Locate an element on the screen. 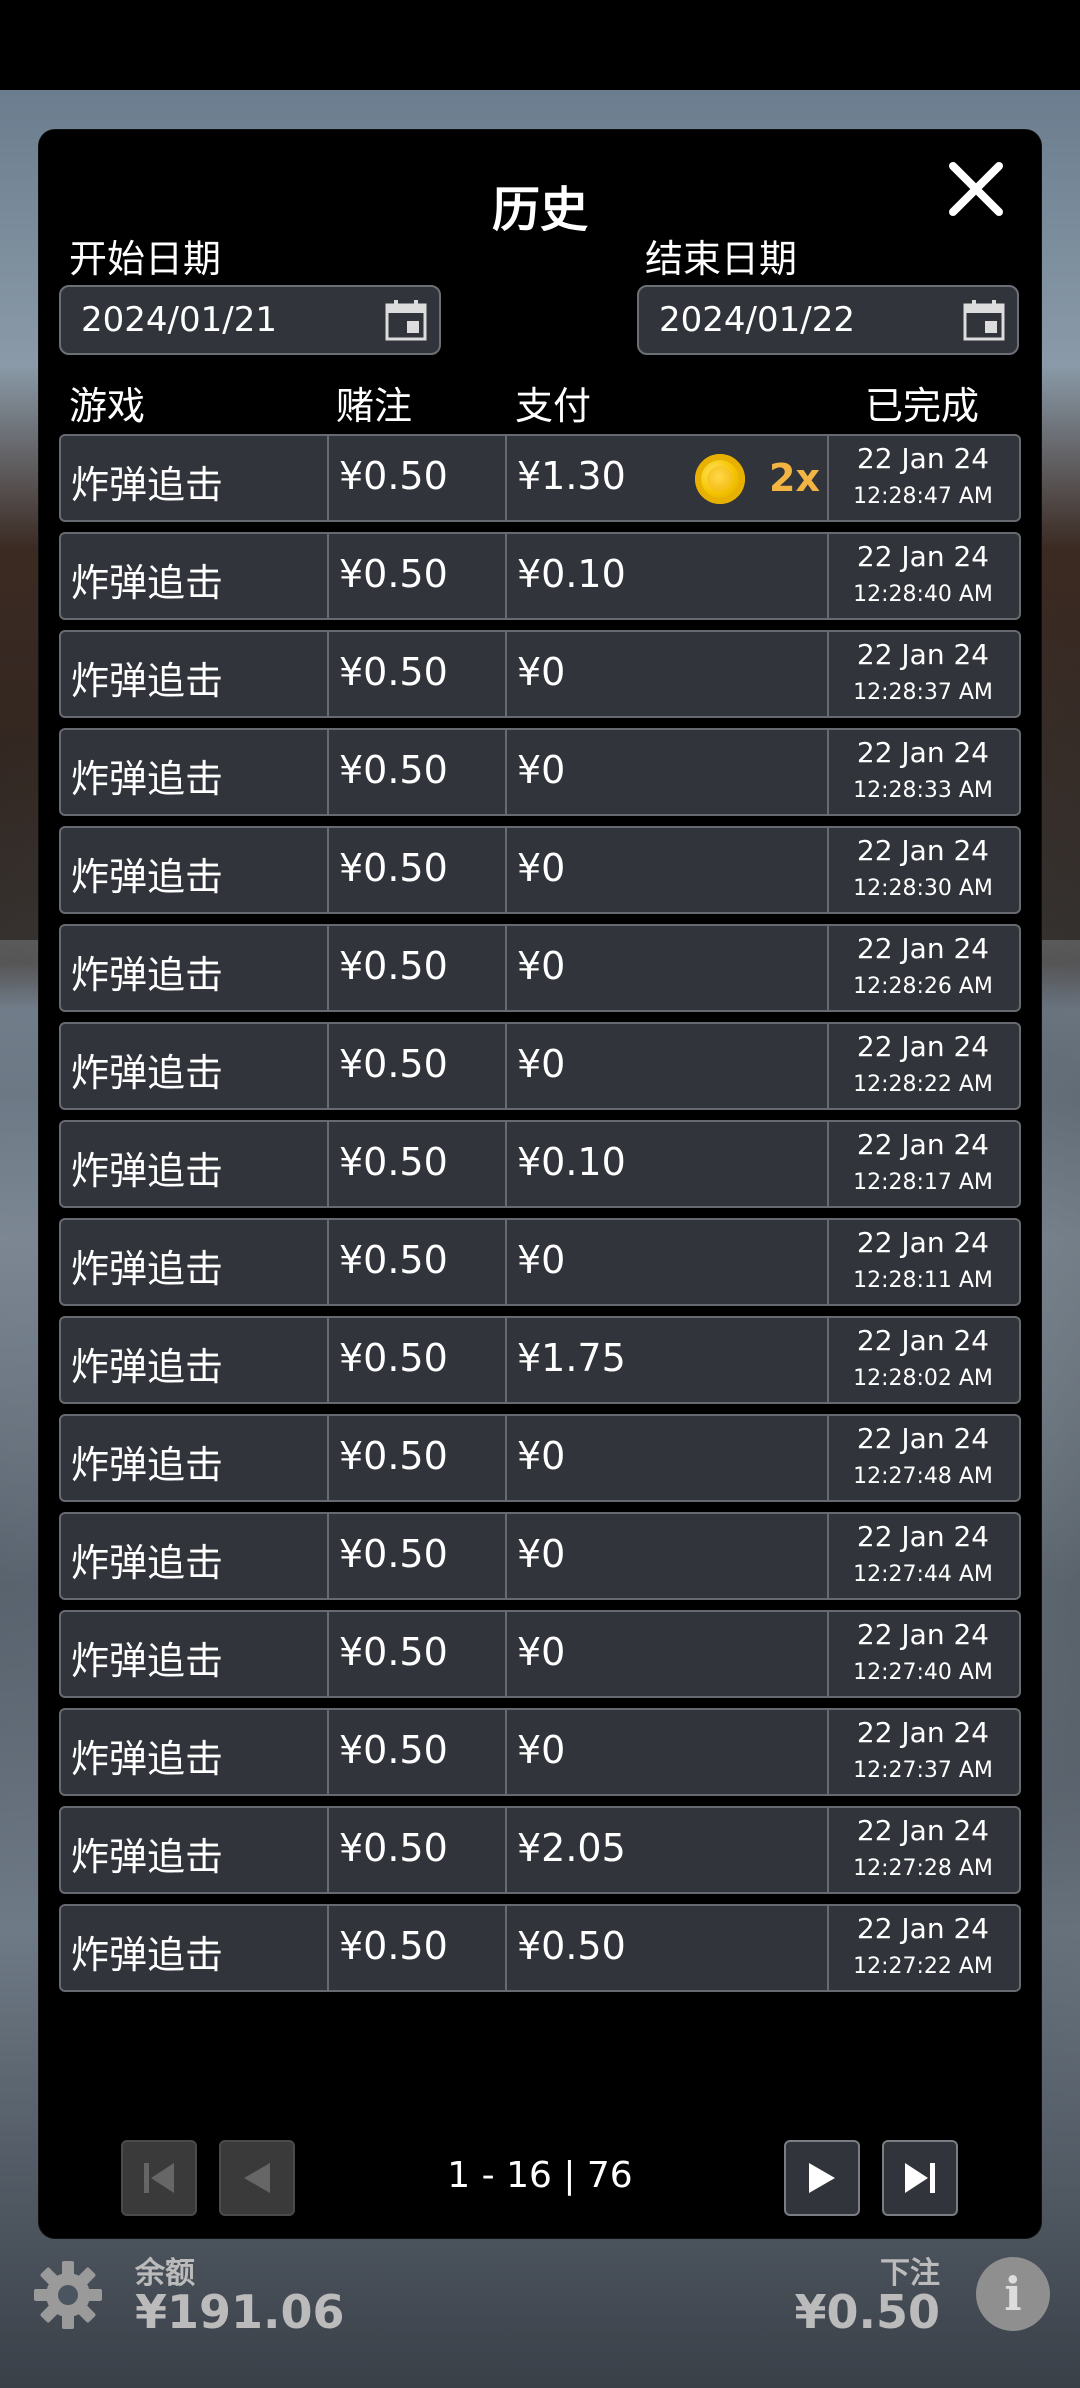  balance-value: ¥191.06 is located at coordinates (240, 2312).